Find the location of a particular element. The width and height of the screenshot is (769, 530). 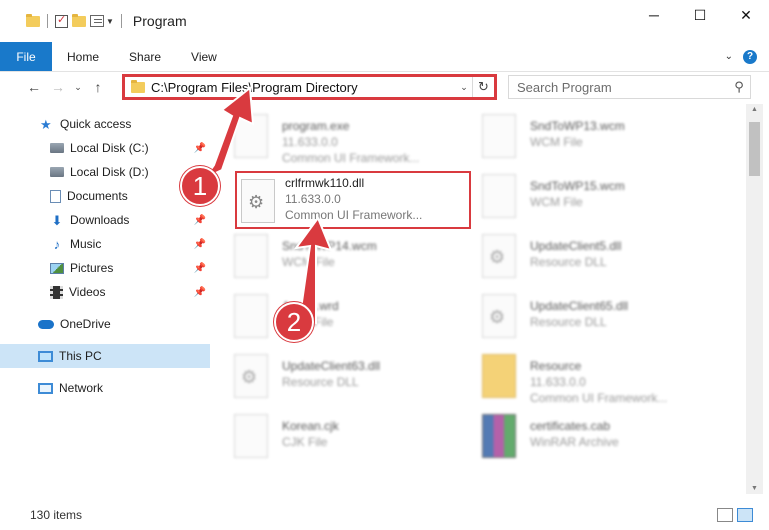

sidebar-item-local-disk-d: Local Disk (D:) is located at coordinates (105, 172).